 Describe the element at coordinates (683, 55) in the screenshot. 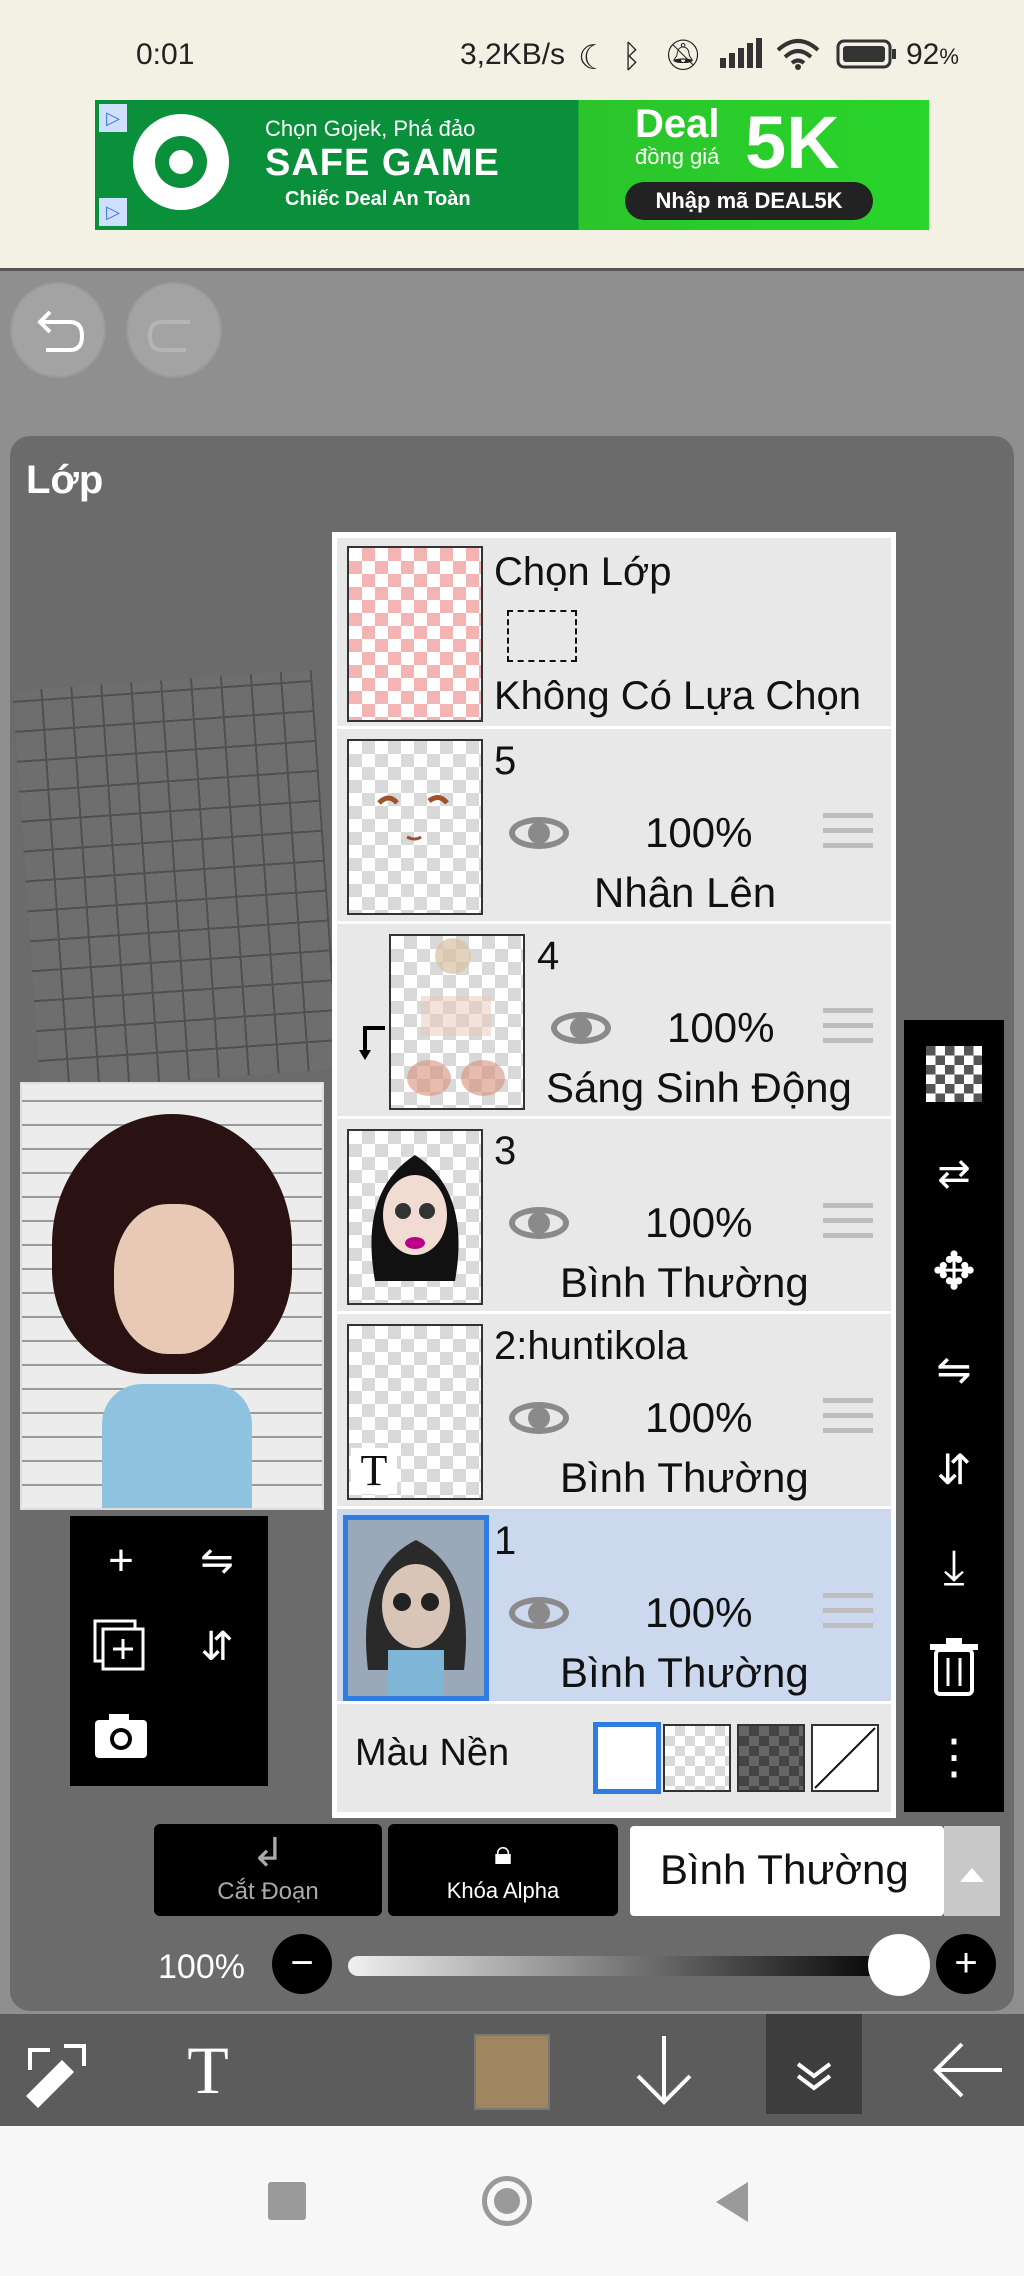

I see `mute-icon: 🔕︎` at that location.